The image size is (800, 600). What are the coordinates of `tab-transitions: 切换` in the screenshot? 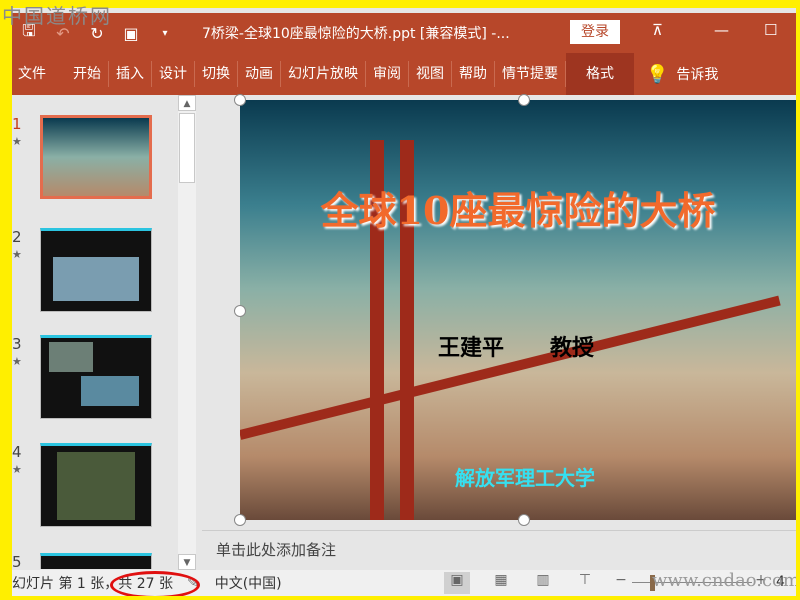 It's located at (216, 74).